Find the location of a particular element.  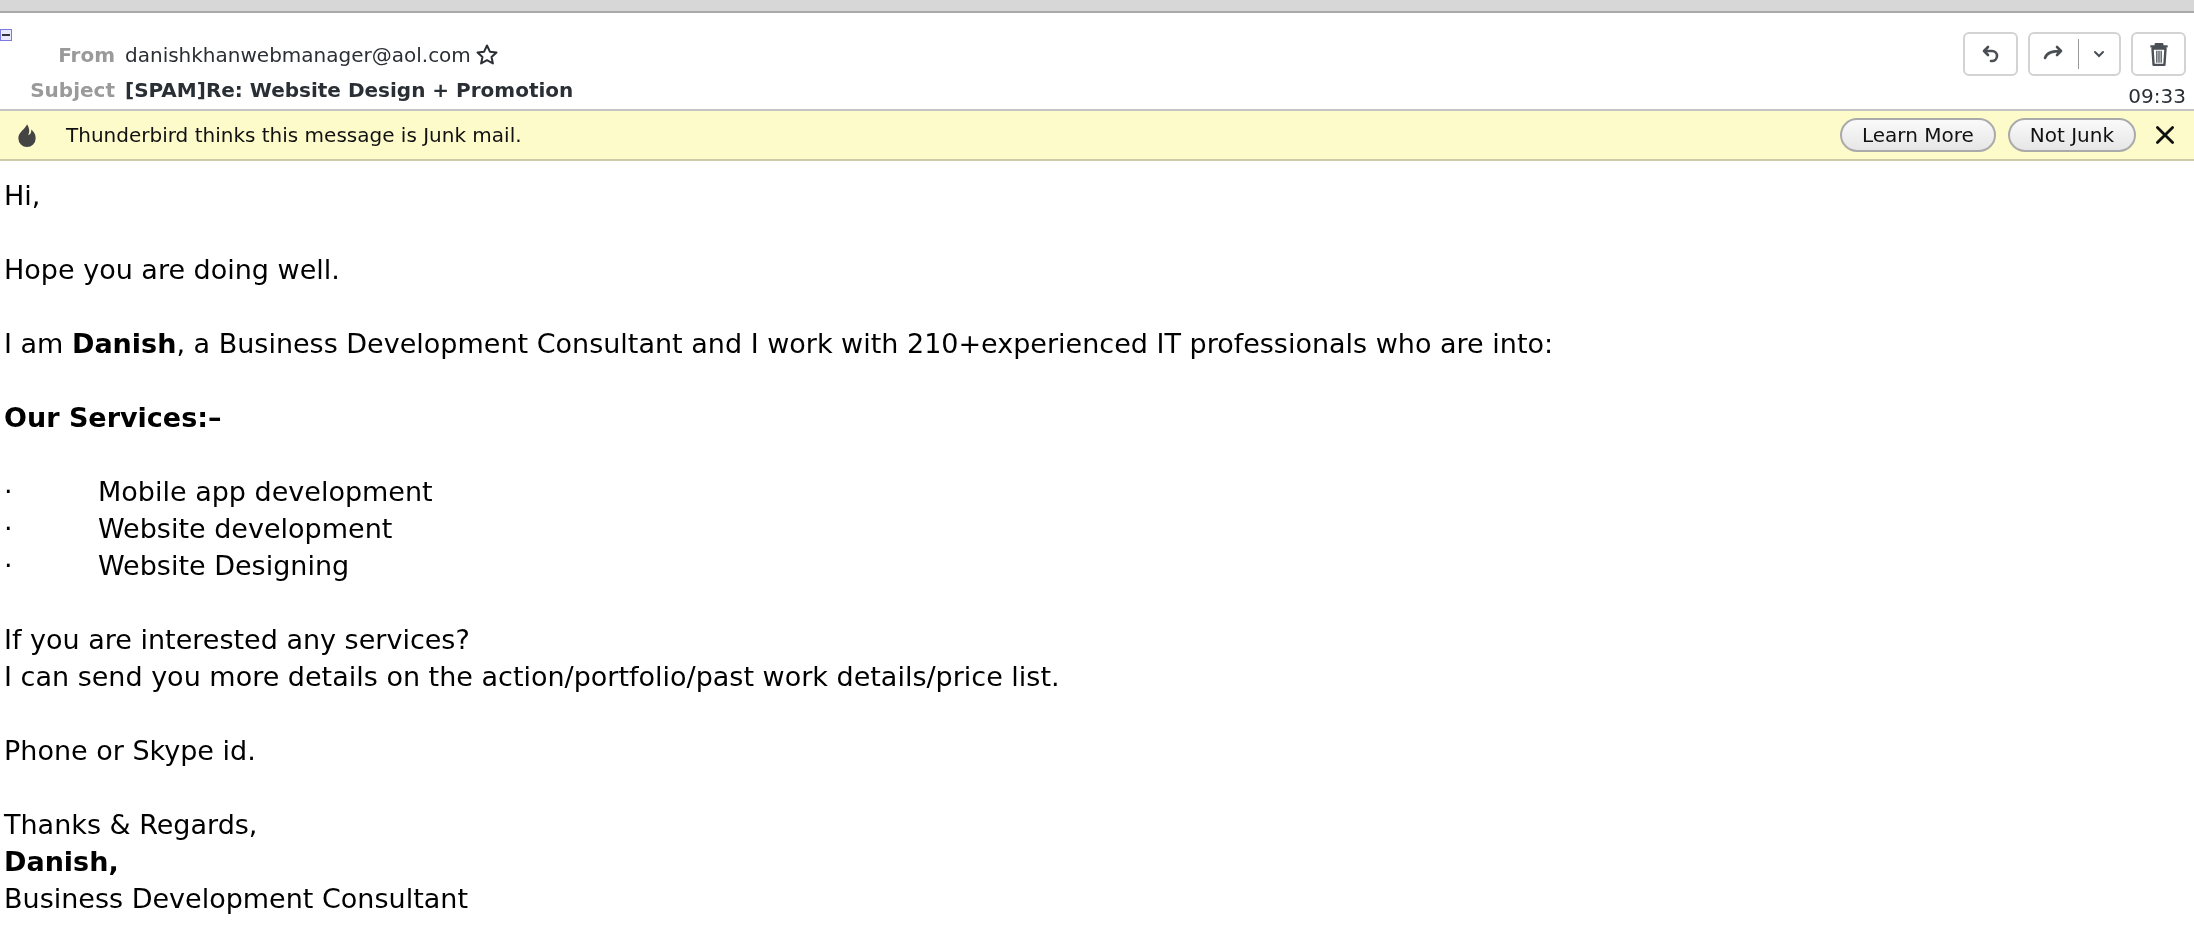

body-text: Our Services:– is located at coordinates (113, 418).